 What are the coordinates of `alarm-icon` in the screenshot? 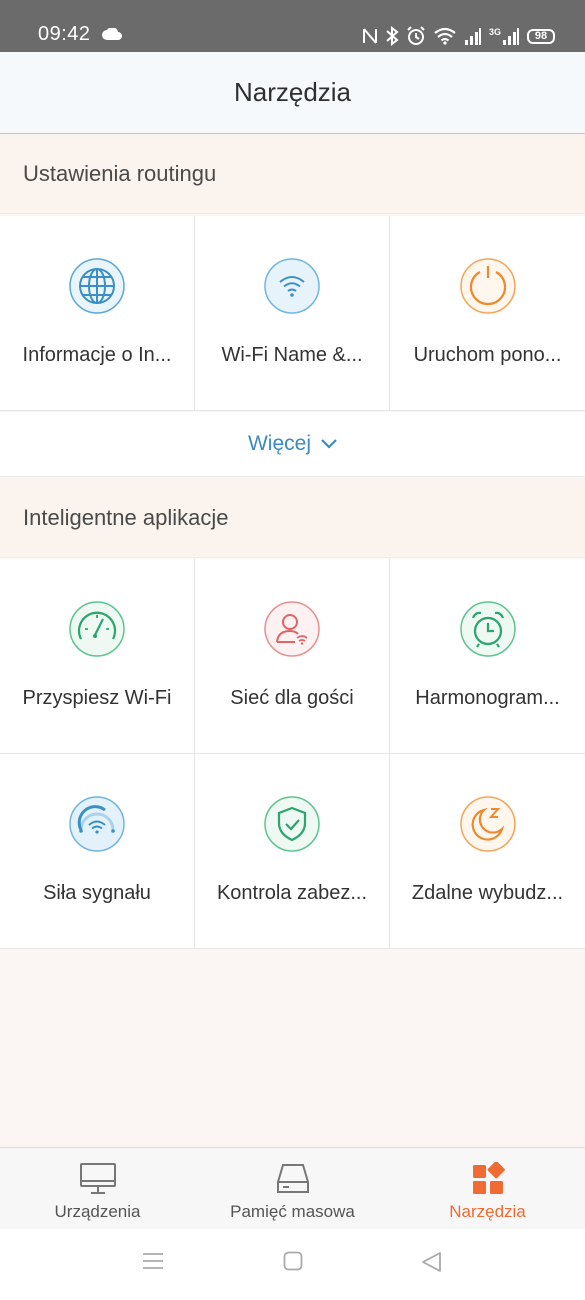 It's located at (416, 35).